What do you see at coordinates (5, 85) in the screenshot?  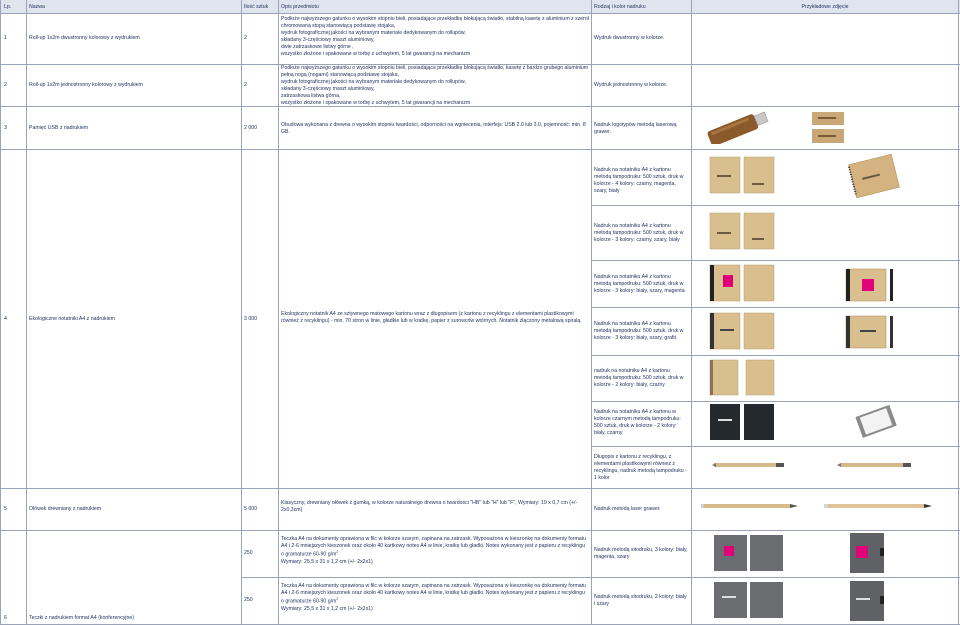 I see `row2-lp: 2` at bounding box center [5, 85].